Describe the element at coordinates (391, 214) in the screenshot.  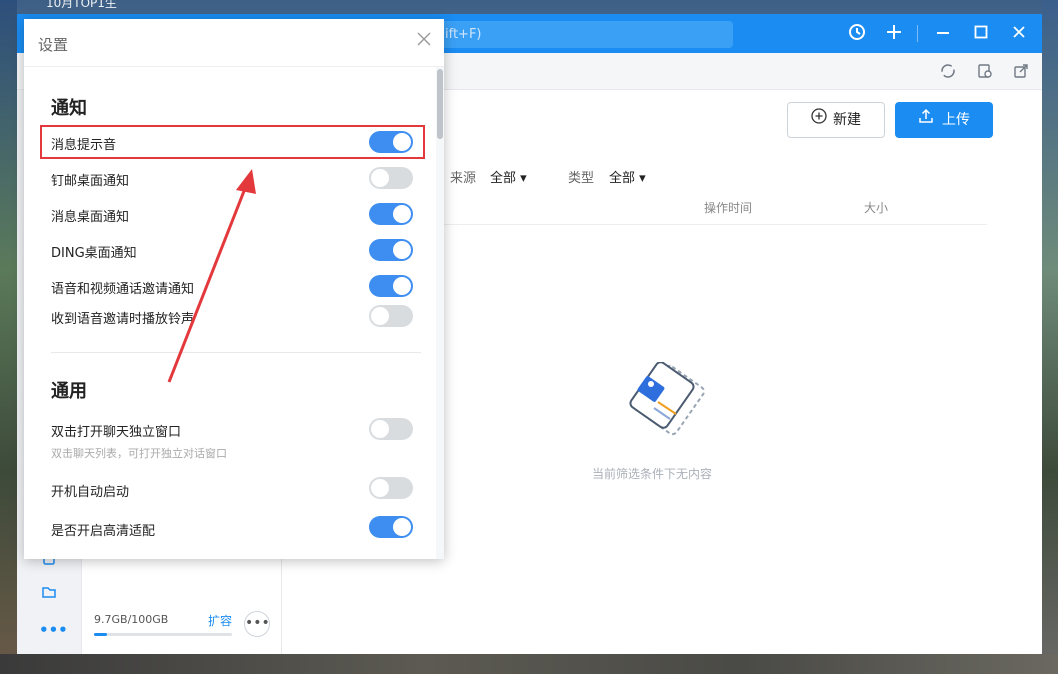
I see `toggle-message-desktop-notify` at that location.